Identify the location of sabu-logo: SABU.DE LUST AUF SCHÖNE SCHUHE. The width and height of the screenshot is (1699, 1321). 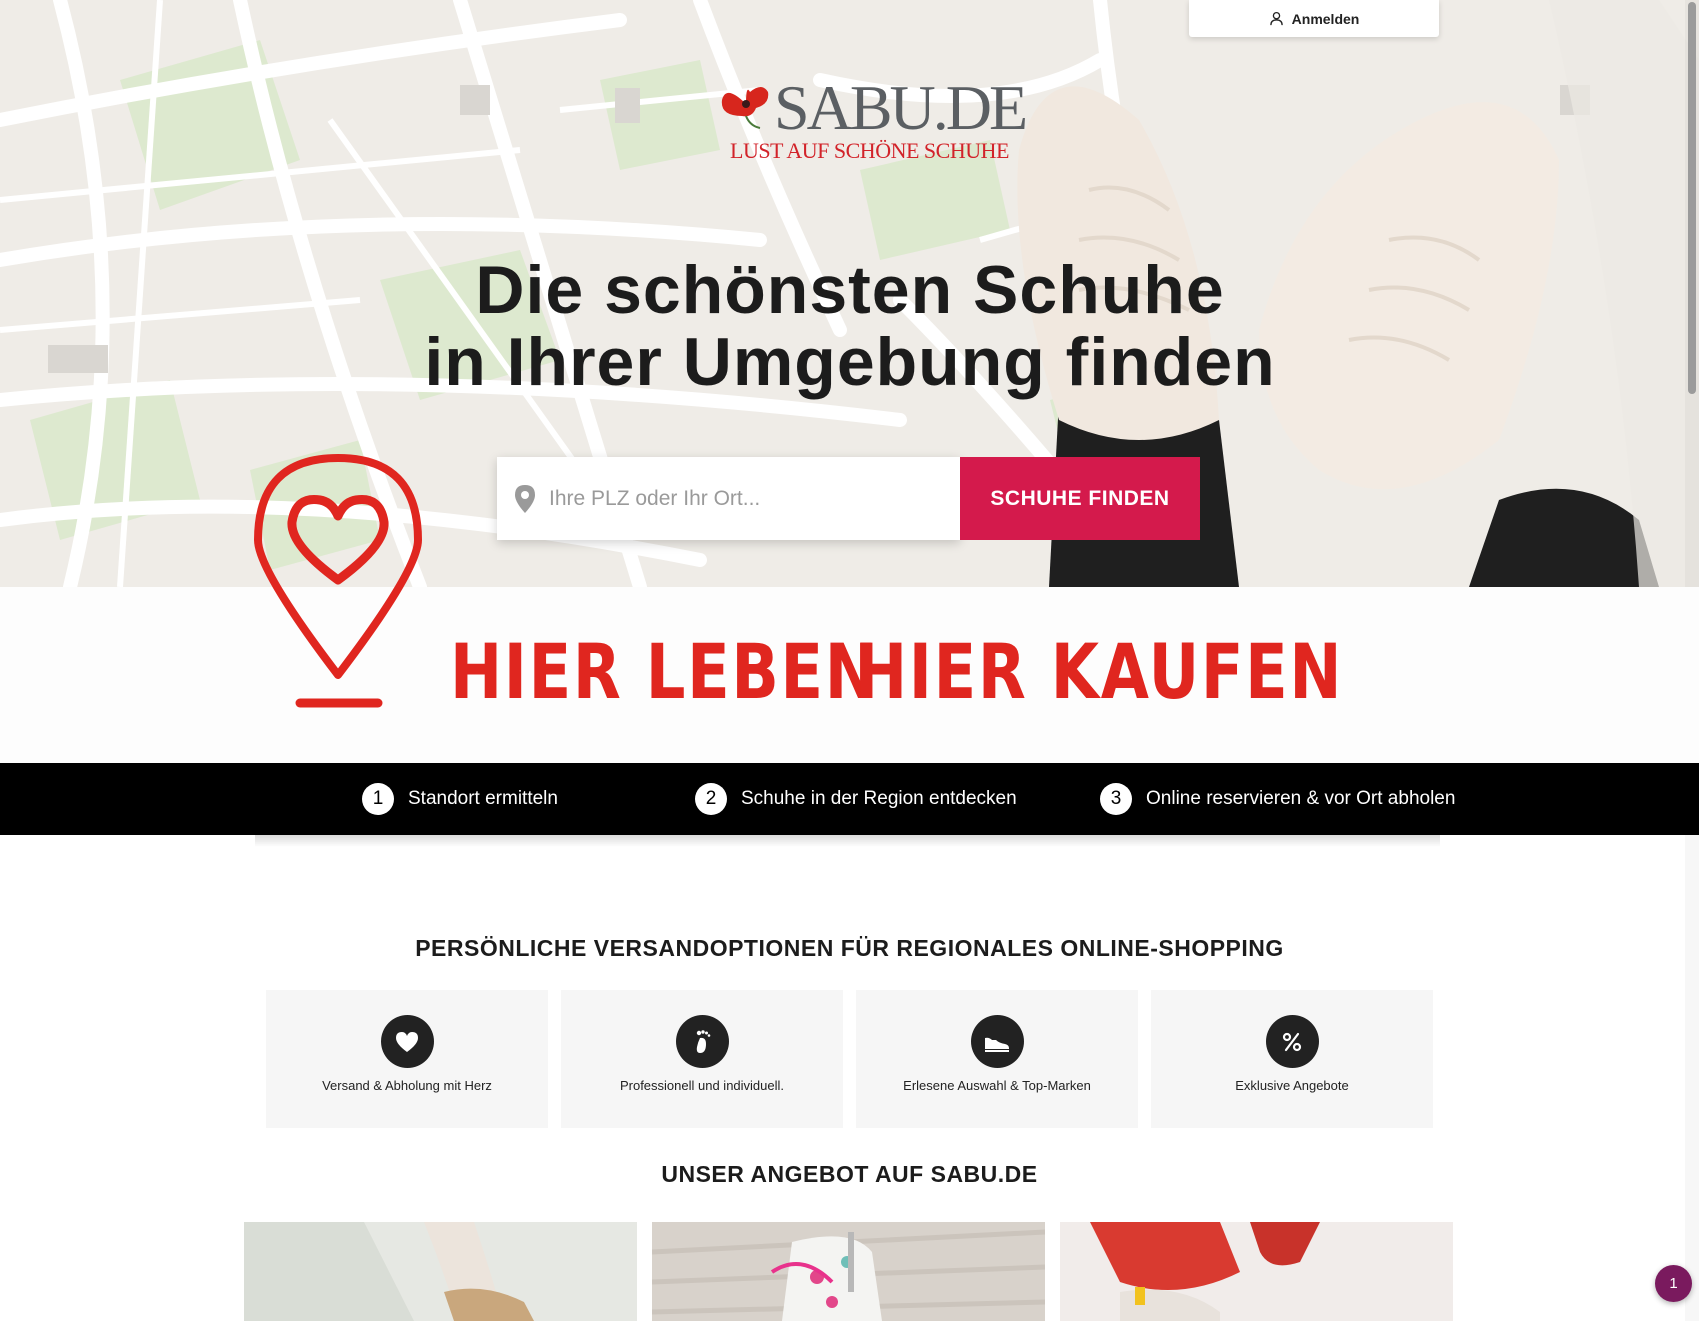
(872, 121).